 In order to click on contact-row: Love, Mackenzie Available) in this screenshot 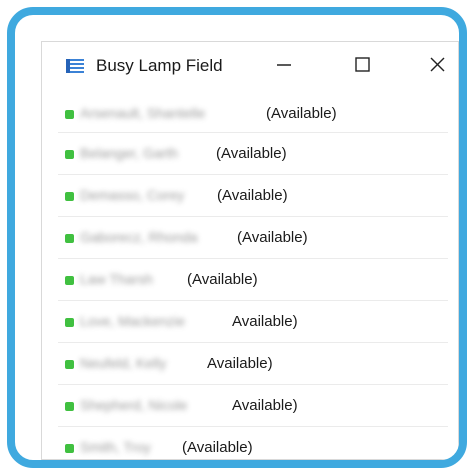, I will do `click(253, 322)`.